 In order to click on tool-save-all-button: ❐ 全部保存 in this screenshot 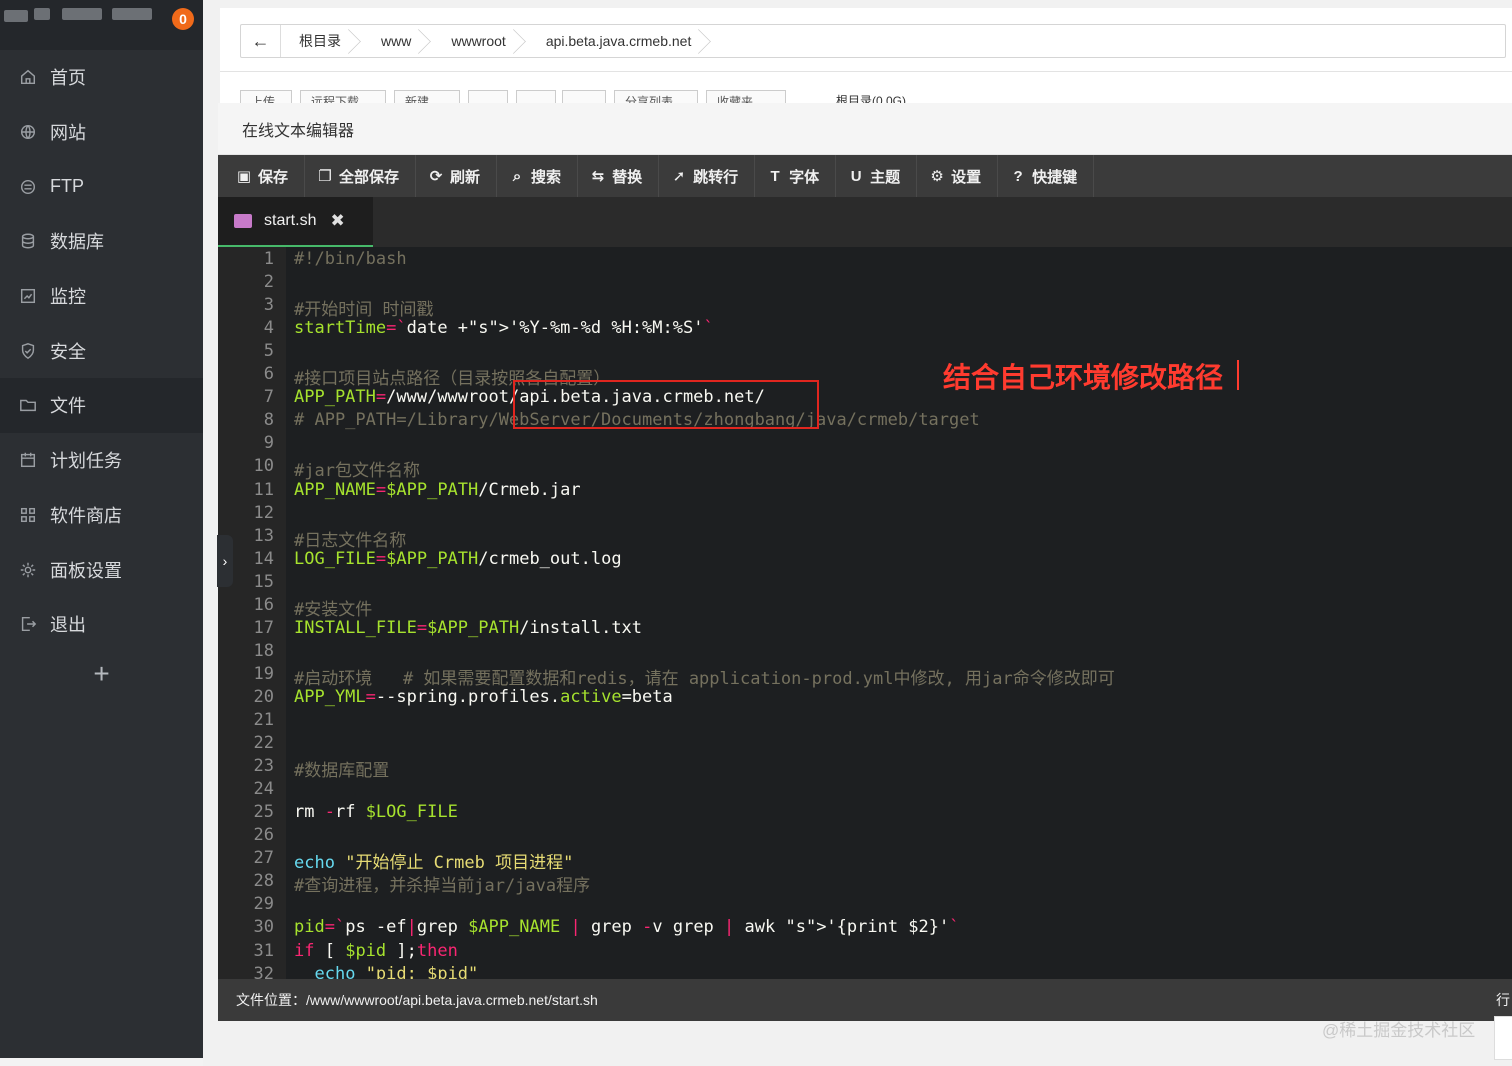, I will do `click(361, 176)`.